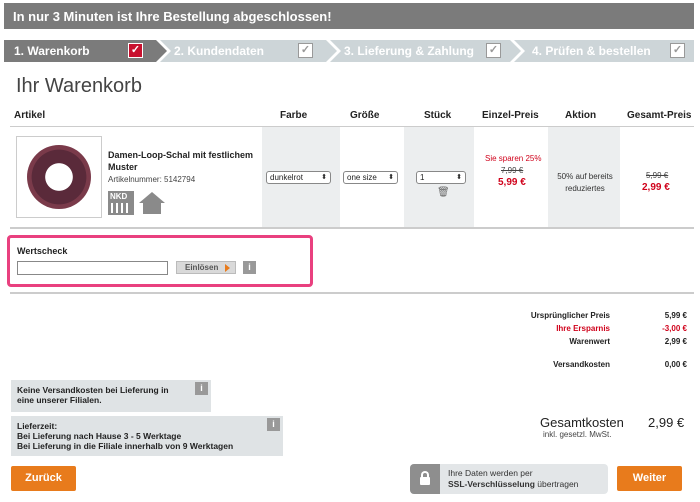  I want to click on color-select: dunkelrot ⬍, so click(298, 177).